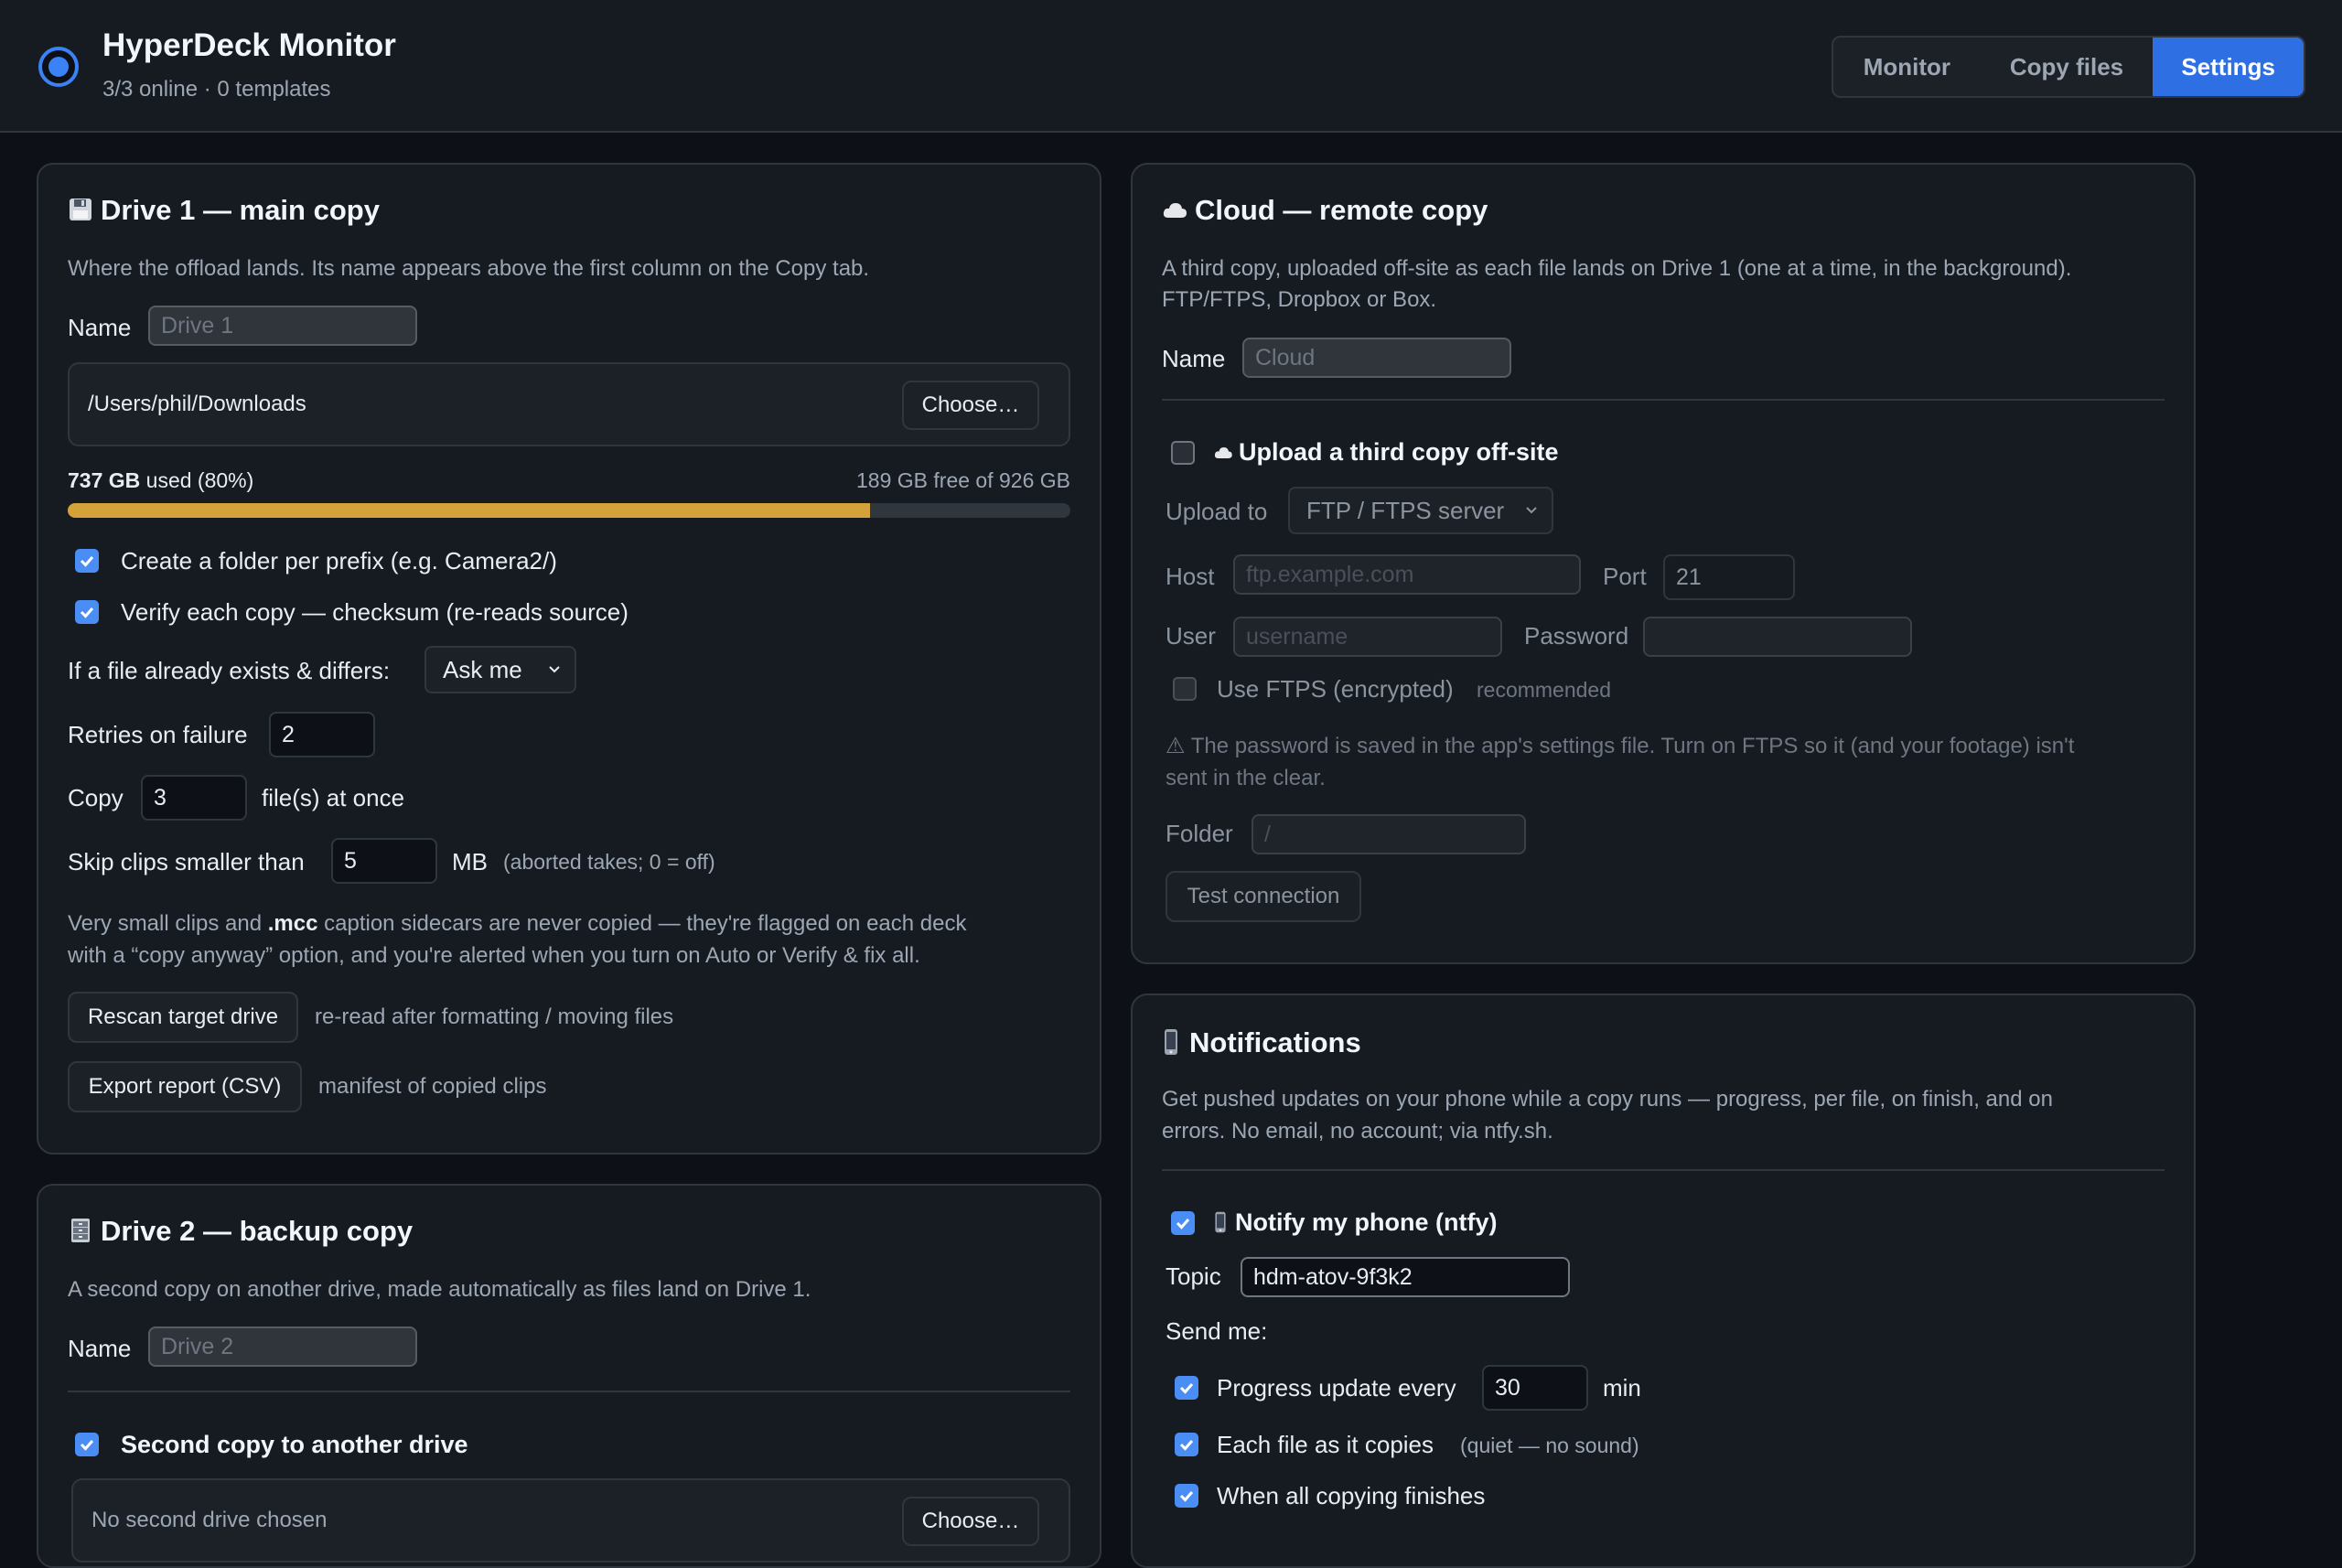  Describe the element at coordinates (240, 210) in the screenshot. I see `drive1-title-text: Drive 1 — main copy` at that location.